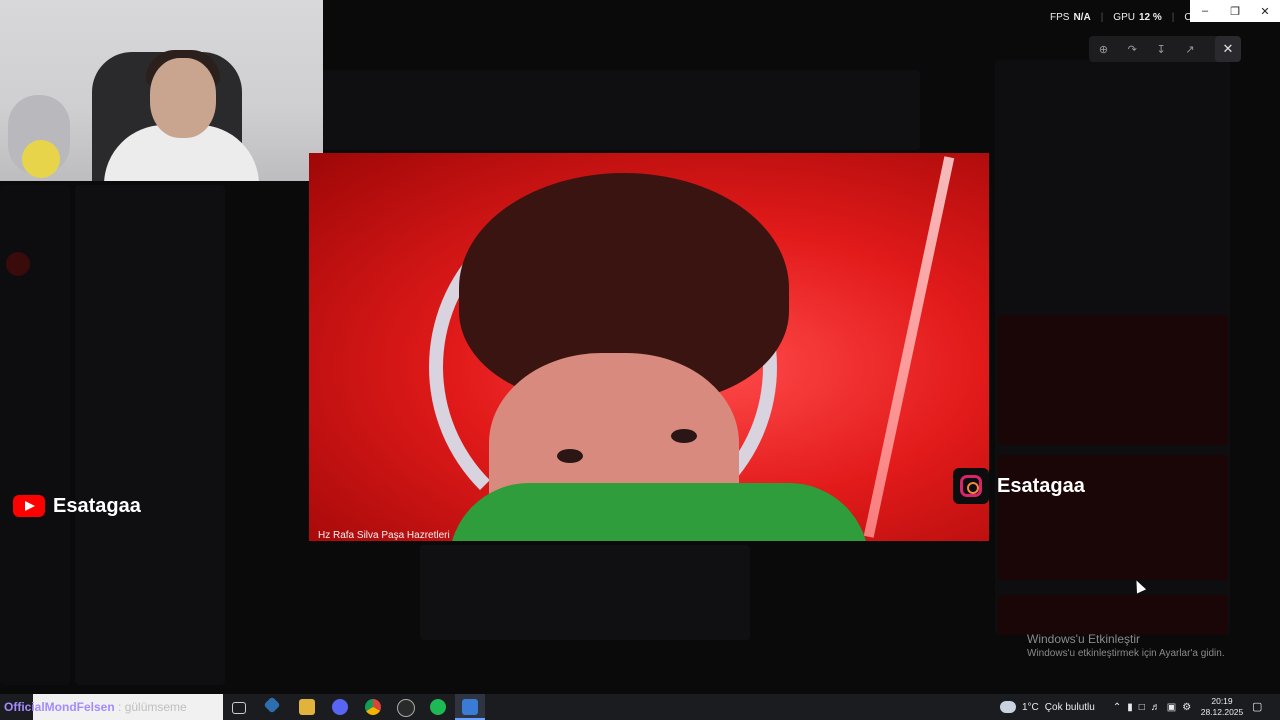 The width and height of the screenshot is (1280, 720). I want to click on youtube-icon, so click(29, 506).